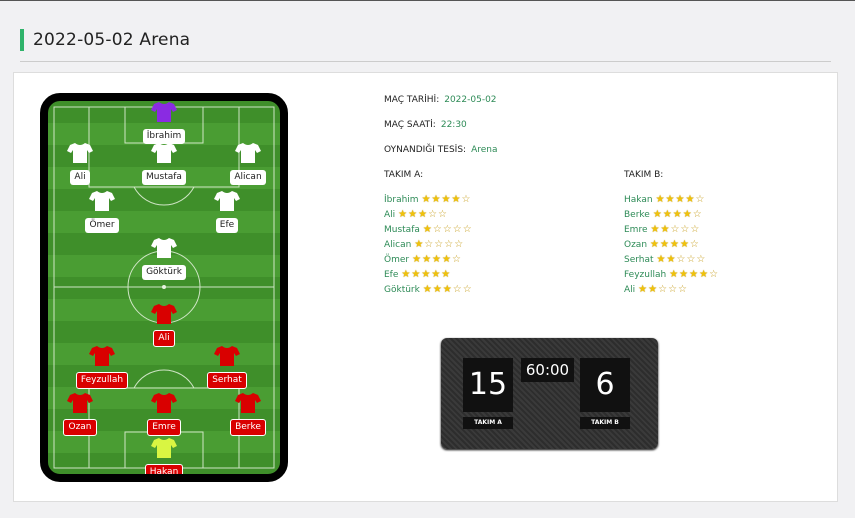  I want to click on pitch-player-bottom-0: Ali, so click(164, 325).